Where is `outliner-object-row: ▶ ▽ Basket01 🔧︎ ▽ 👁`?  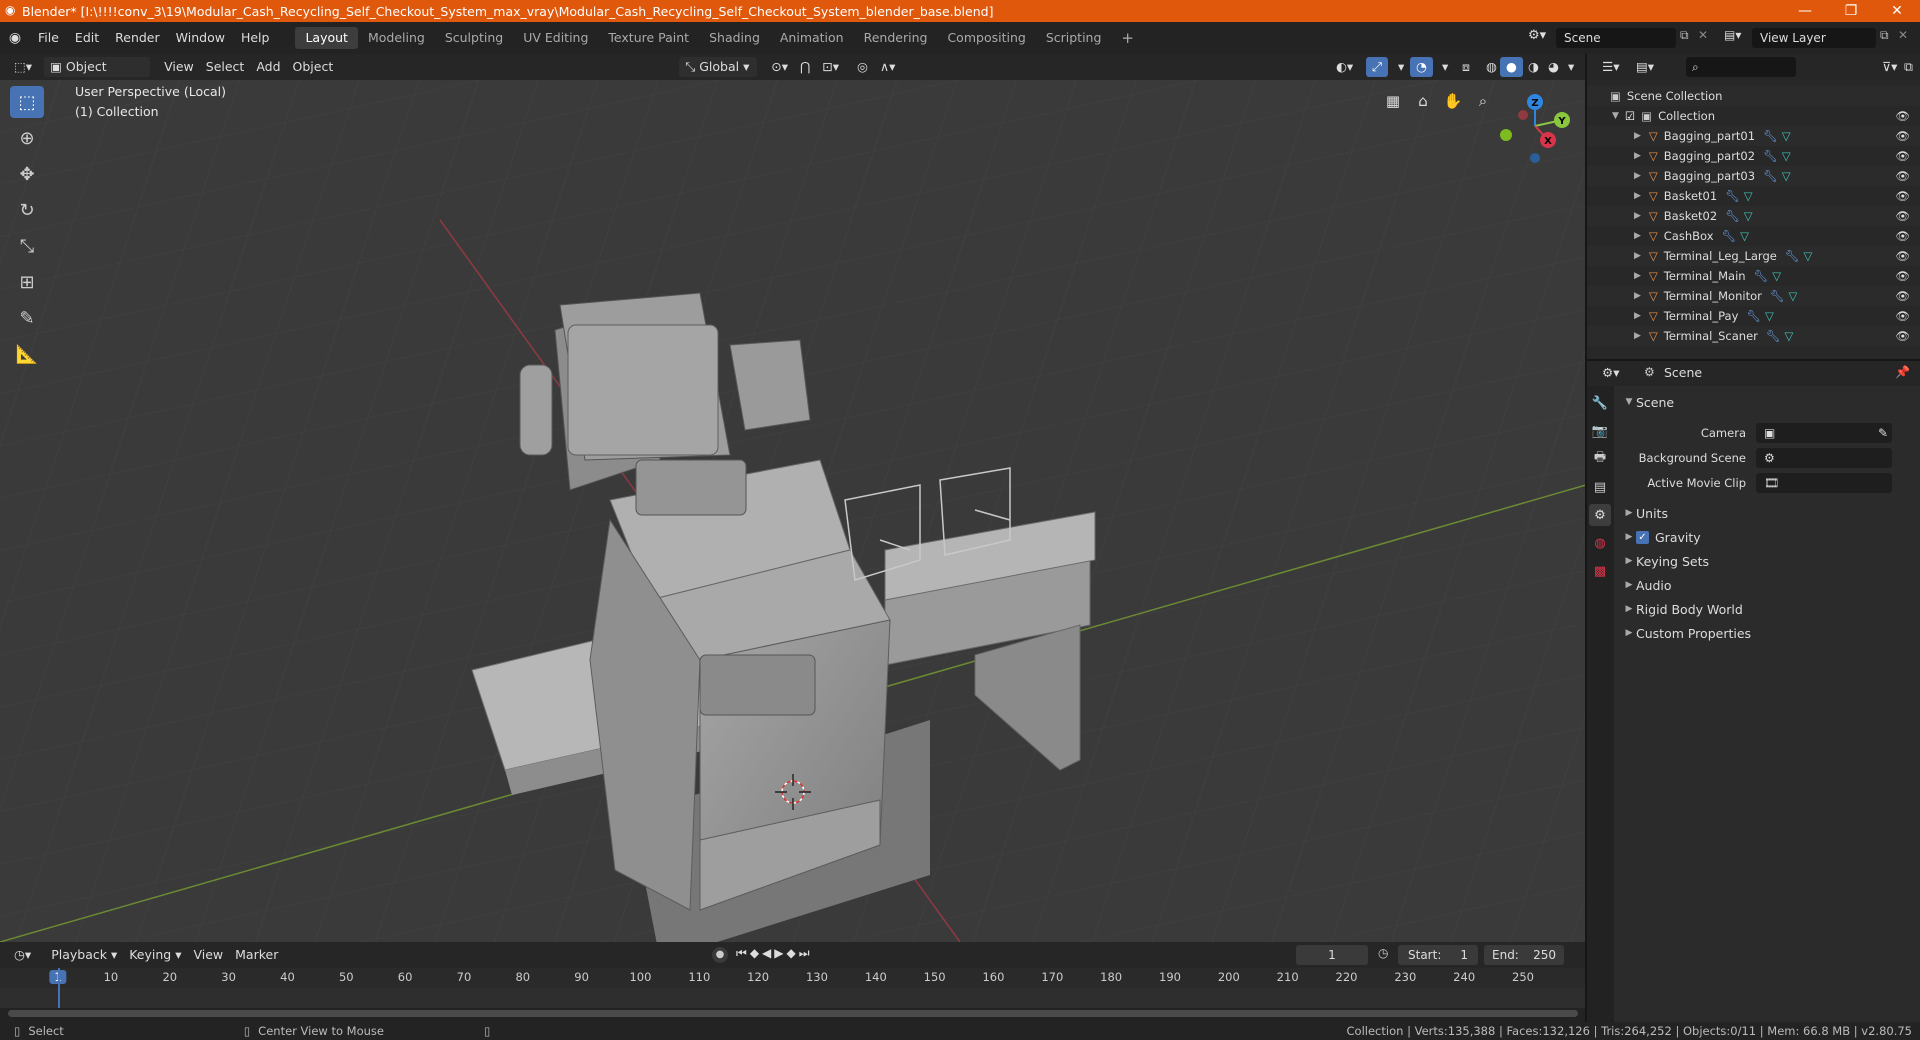 outliner-object-row: ▶ ▽ Basket01 🔧︎ ▽ 👁 is located at coordinates (1753, 196).